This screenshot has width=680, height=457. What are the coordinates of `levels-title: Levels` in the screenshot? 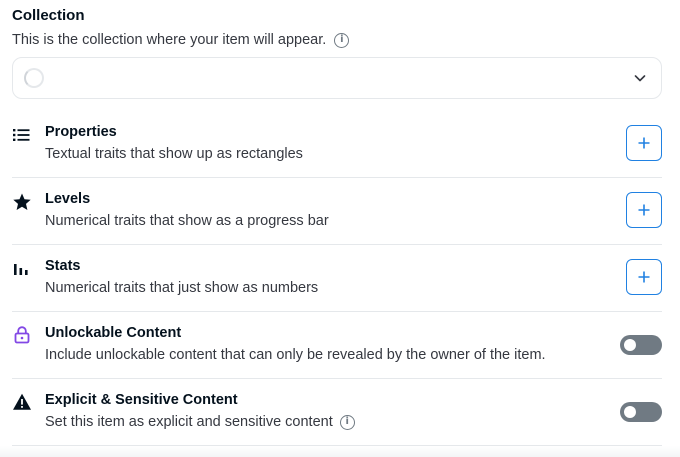 It's located at (68, 199).